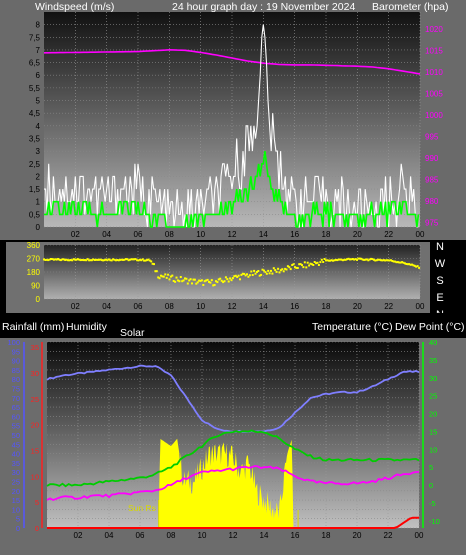 The width and height of the screenshot is (466, 555). What do you see at coordinates (434, 521) in the screenshot?
I see `temp-y-tick-label: -10` at bounding box center [434, 521].